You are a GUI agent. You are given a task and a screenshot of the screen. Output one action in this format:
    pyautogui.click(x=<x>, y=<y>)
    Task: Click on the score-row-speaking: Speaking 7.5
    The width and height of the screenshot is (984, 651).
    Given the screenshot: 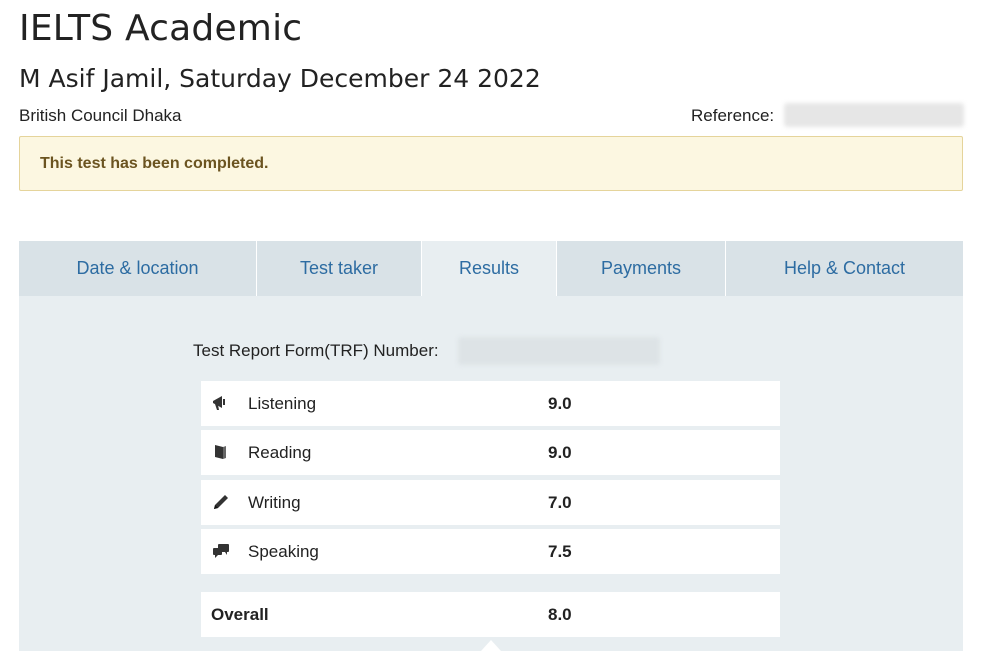 What is the action you would take?
    pyautogui.click(x=490, y=551)
    